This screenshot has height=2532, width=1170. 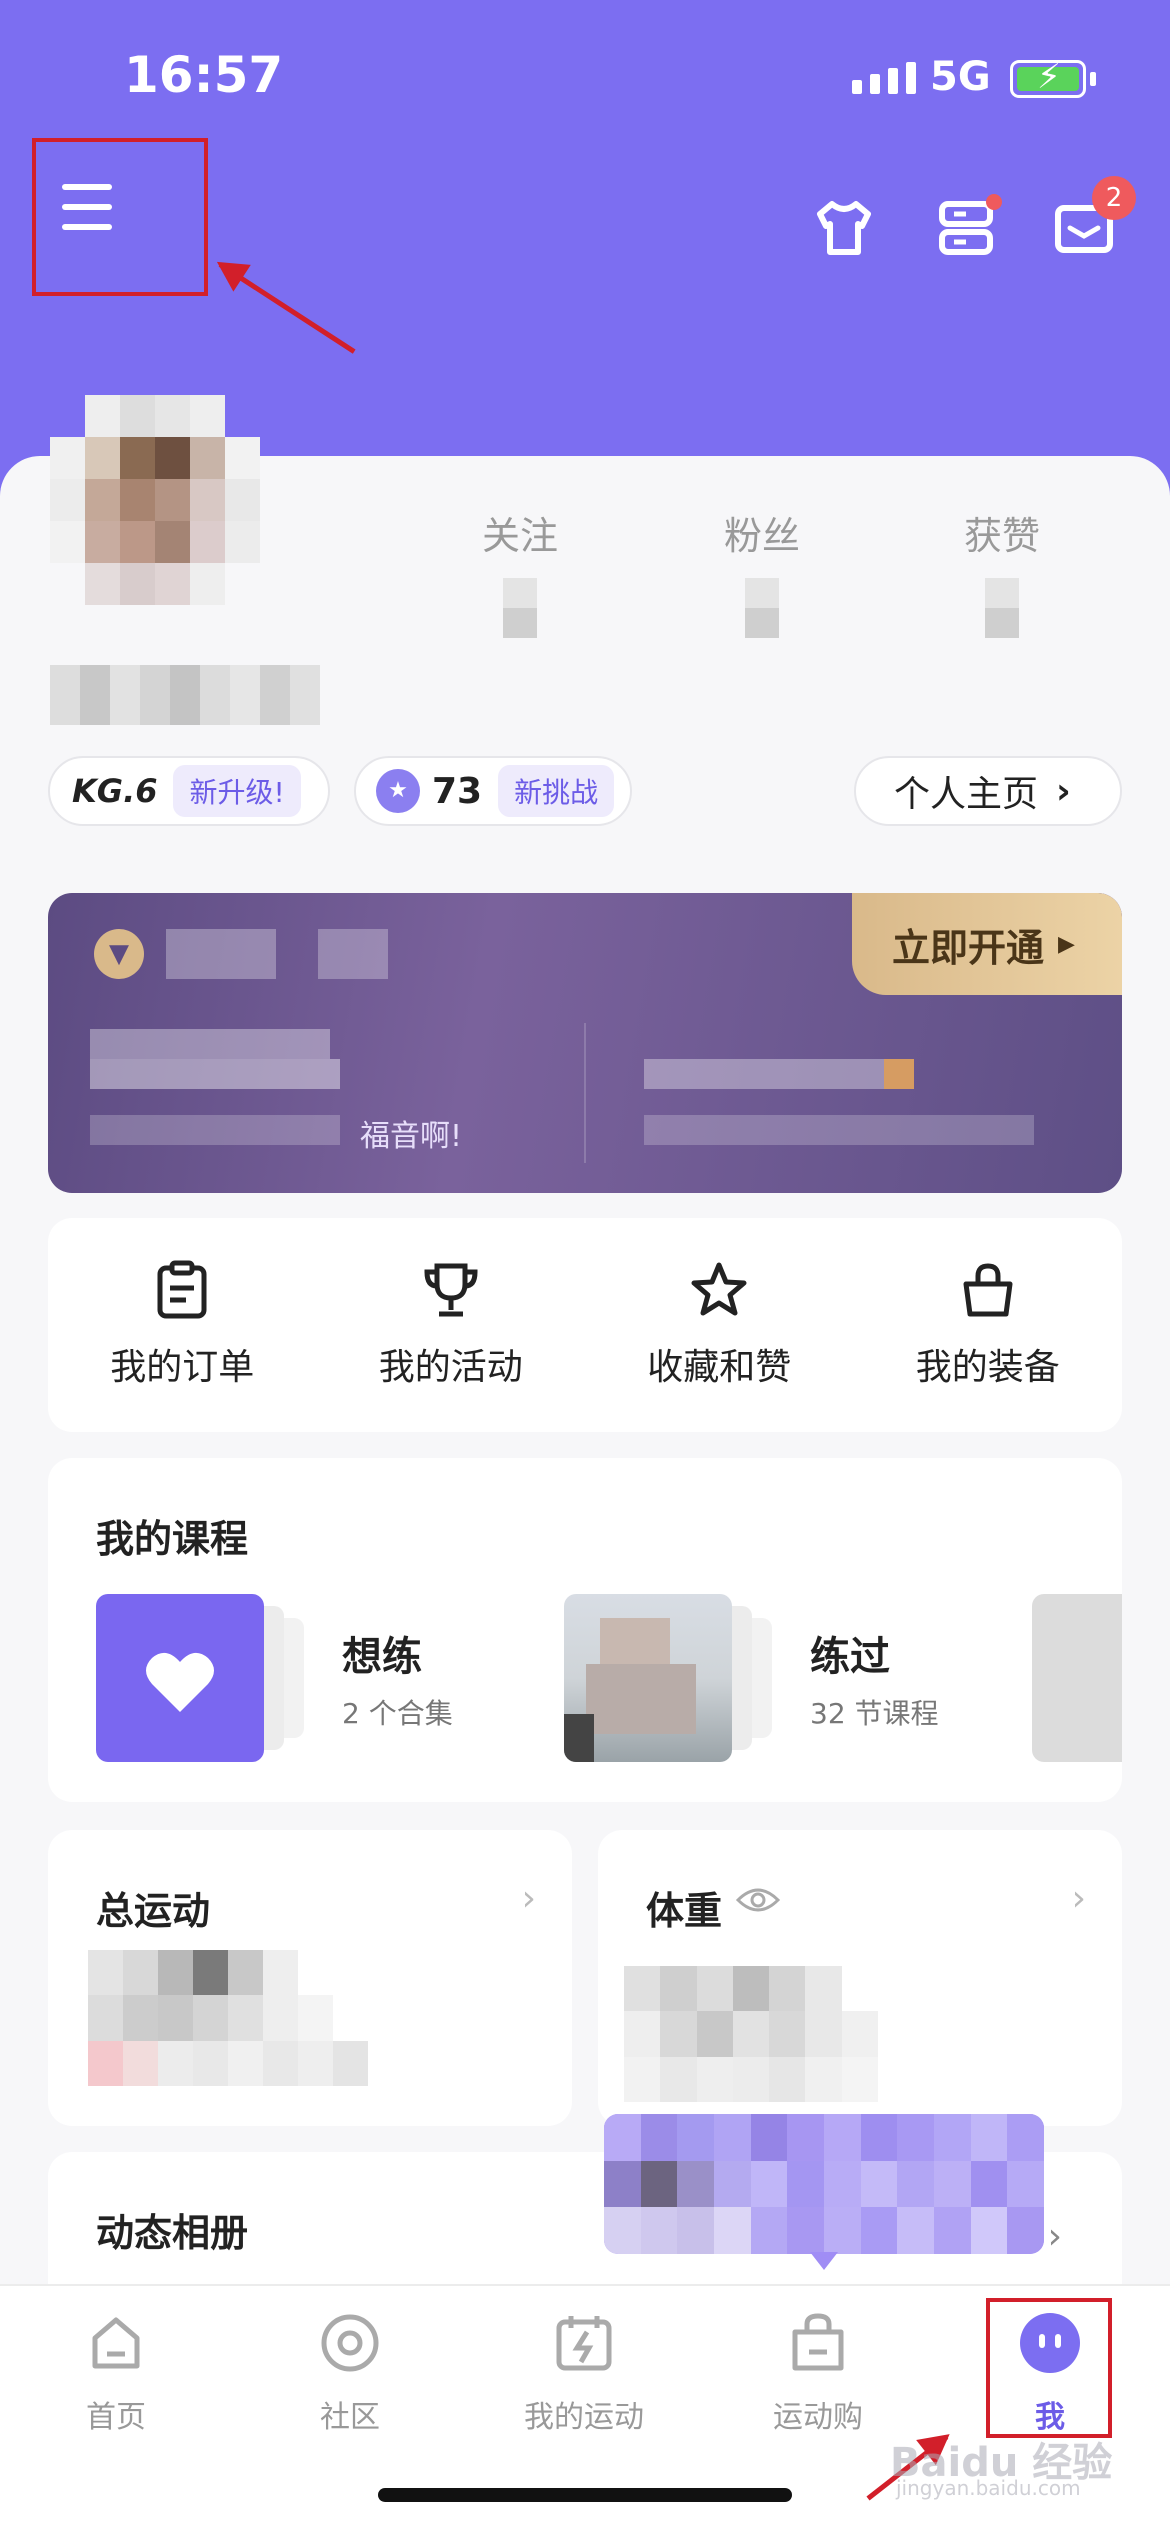 What do you see at coordinates (350, 2343) in the screenshot?
I see `community-icon` at bounding box center [350, 2343].